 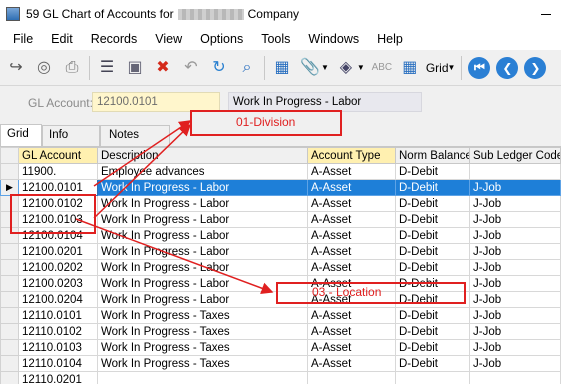 What do you see at coordinates (58, 363) in the screenshot?
I see `cell-gl-account: 12110.0104` at bounding box center [58, 363].